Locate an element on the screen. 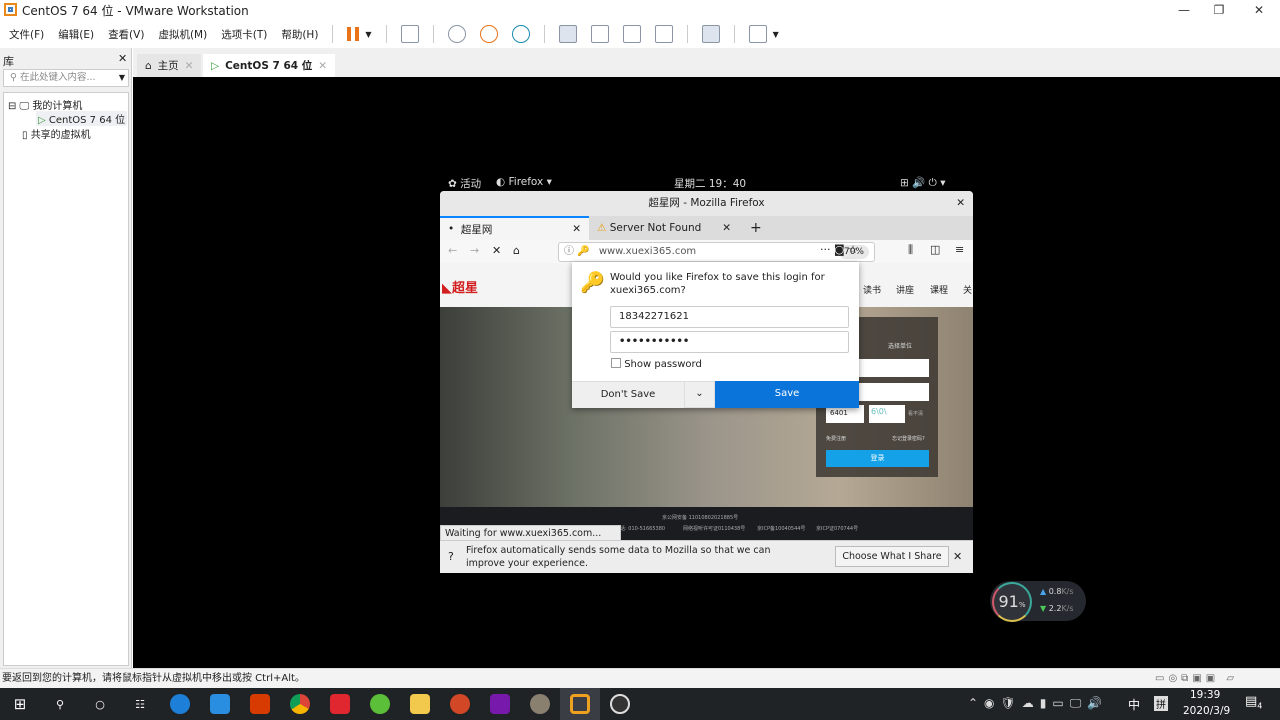 The width and height of the screenshot is (1280, 720). network-widget: 91% ▲ 0.8K/s ▼ 2.2K/s is located at coordinates (1038, 601).